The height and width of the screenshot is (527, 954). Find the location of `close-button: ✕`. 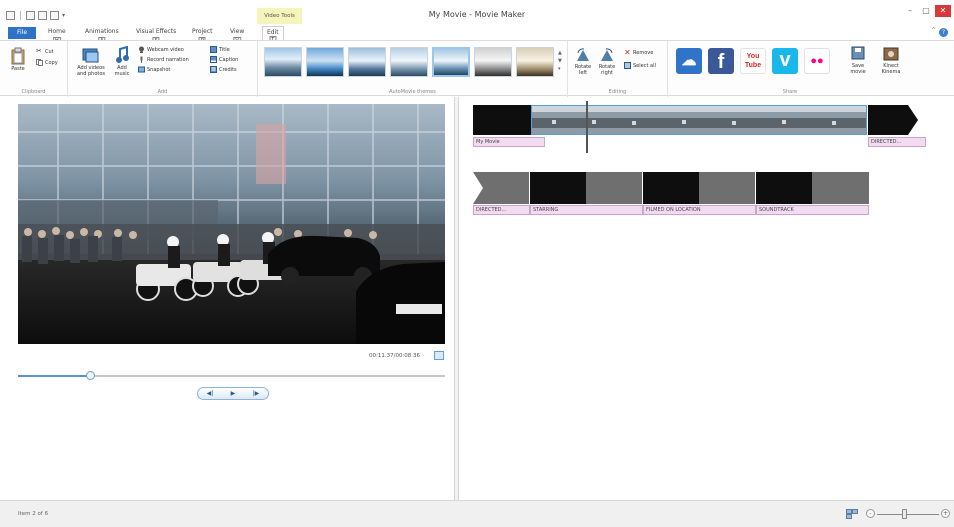

close-button: ✕ is located at coordinates (943, 11).